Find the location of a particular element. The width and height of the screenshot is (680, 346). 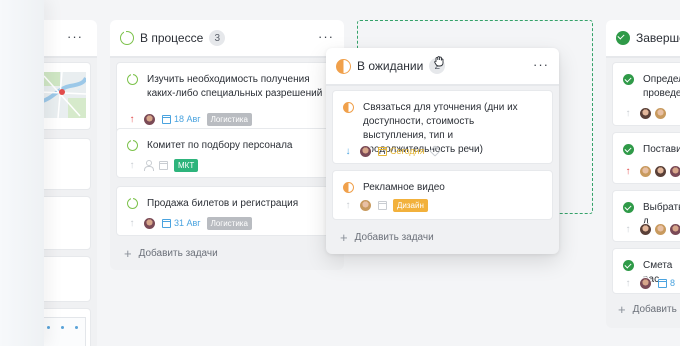

assignee-icon is located at coordinates (148, 165).